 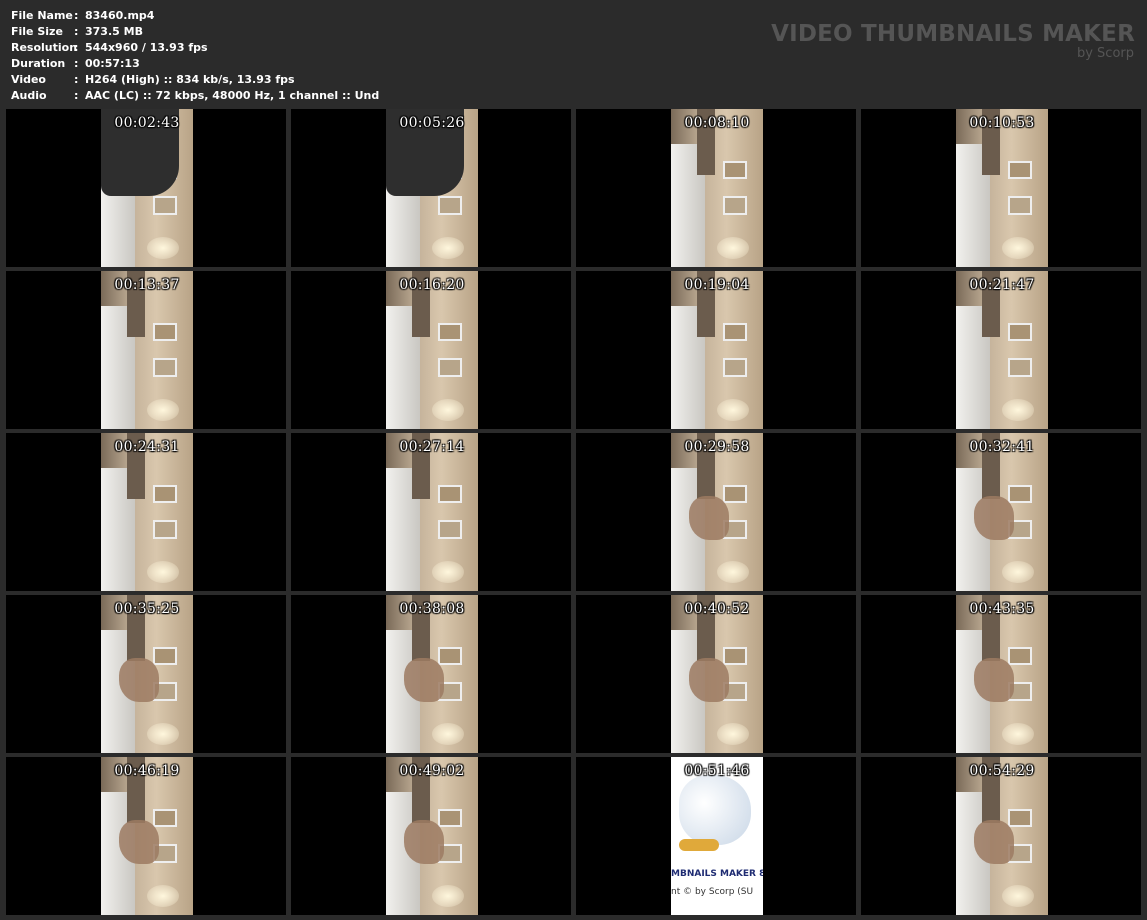 I want to click on scroll-icon, so click(x=699, y=845).